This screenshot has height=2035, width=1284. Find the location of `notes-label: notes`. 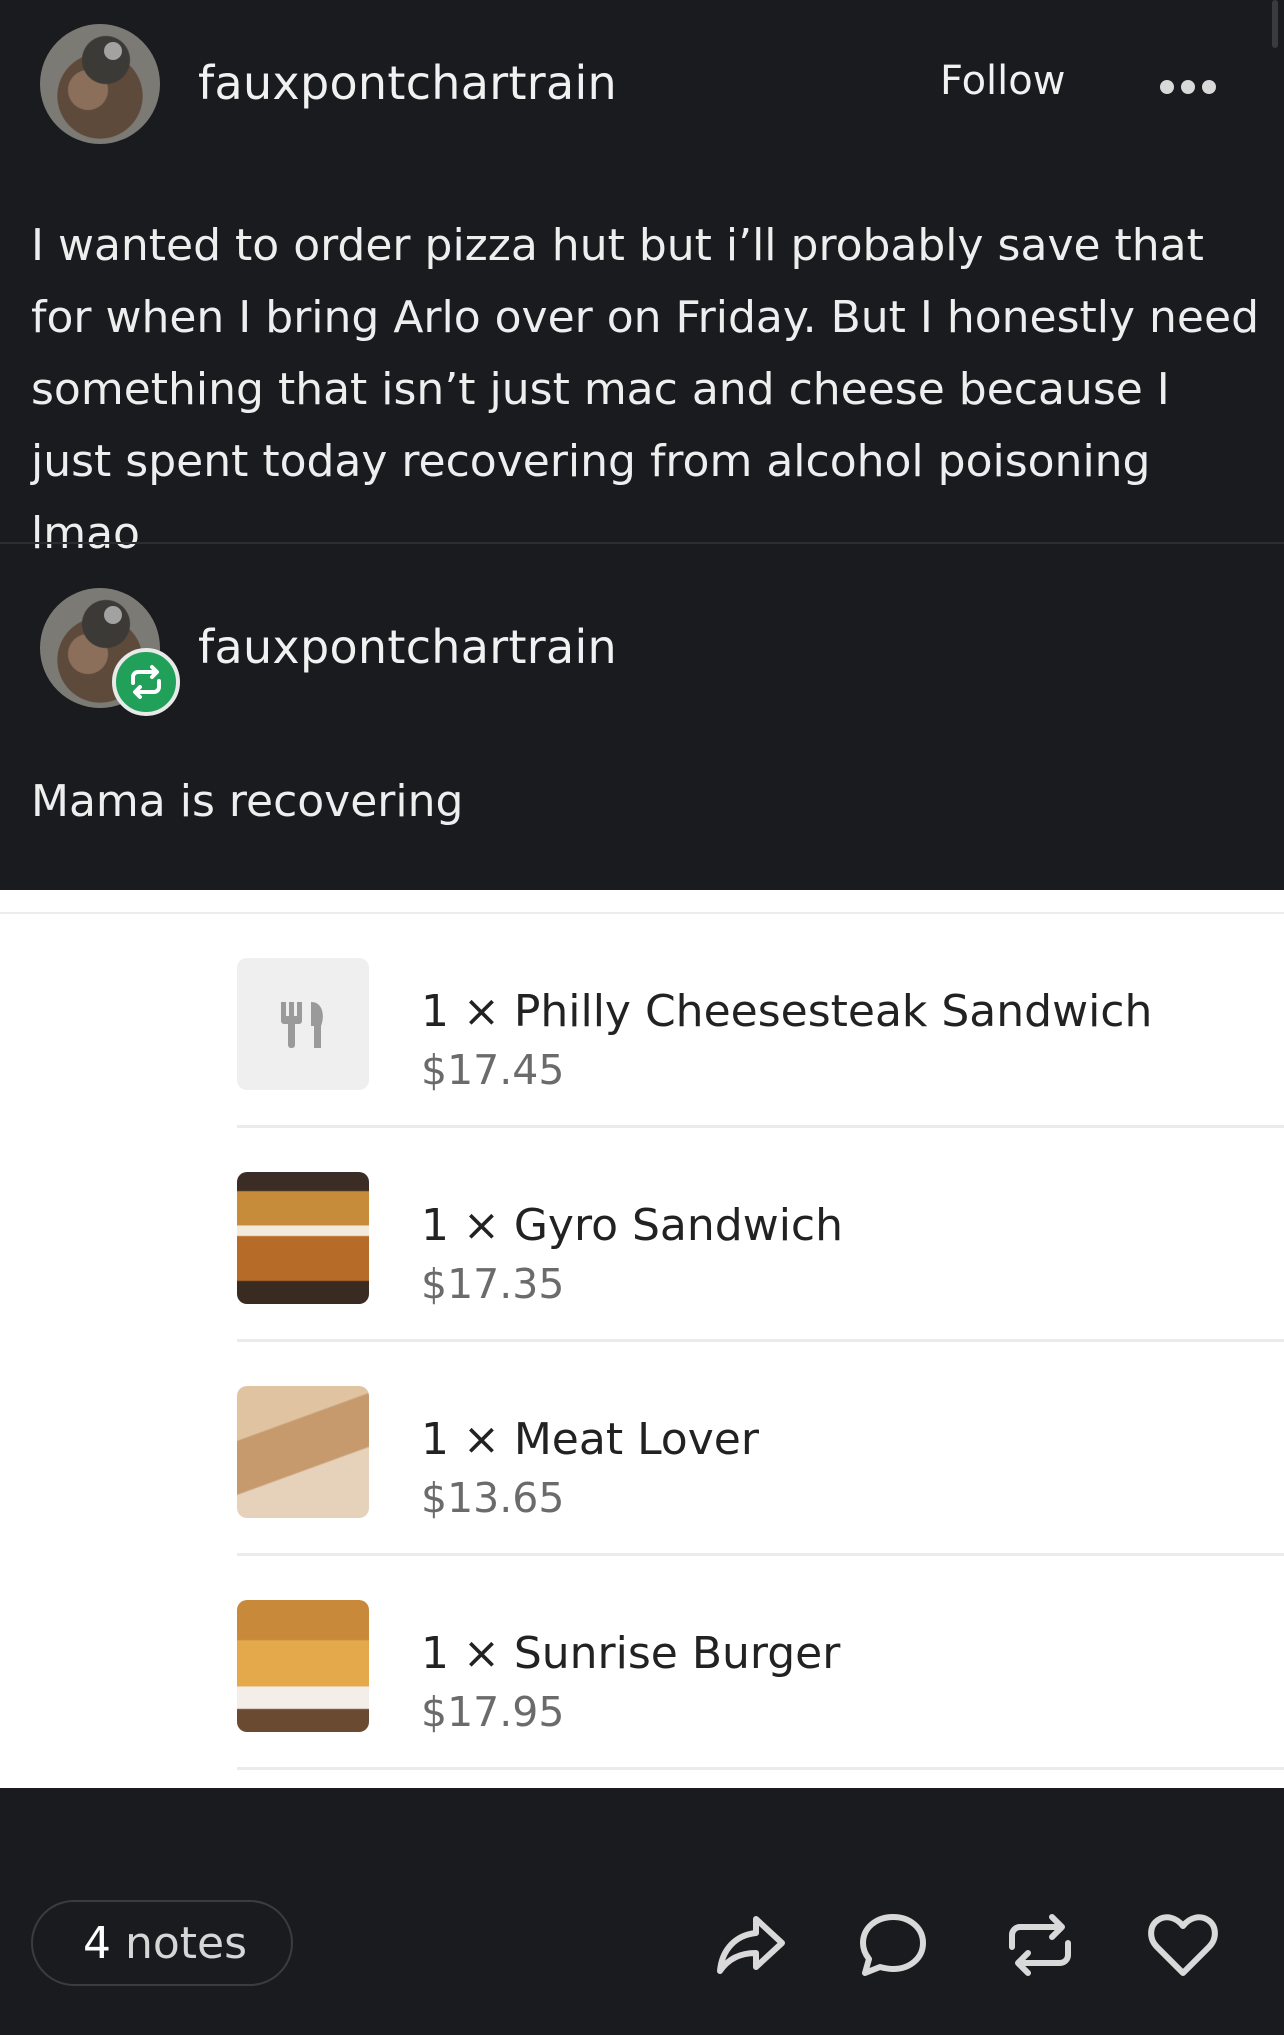

notes-label: notes is located at coordinates (186, 1943).